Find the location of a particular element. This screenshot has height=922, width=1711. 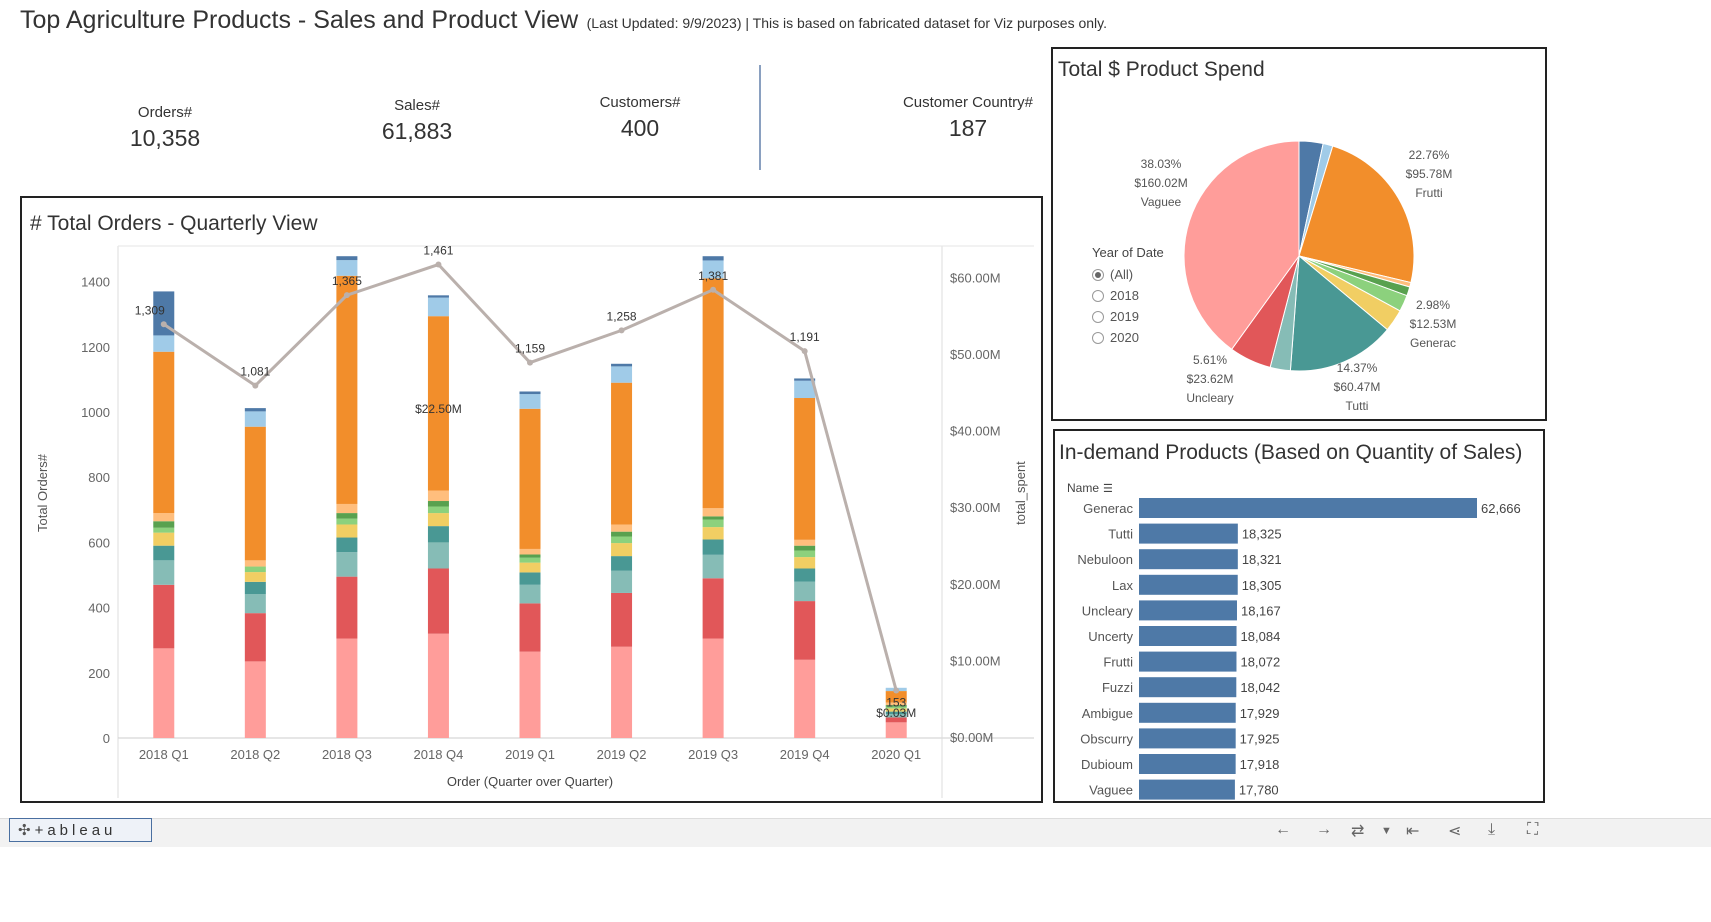

pie-name-label: Tutti is located at coordinates (1357, 406).